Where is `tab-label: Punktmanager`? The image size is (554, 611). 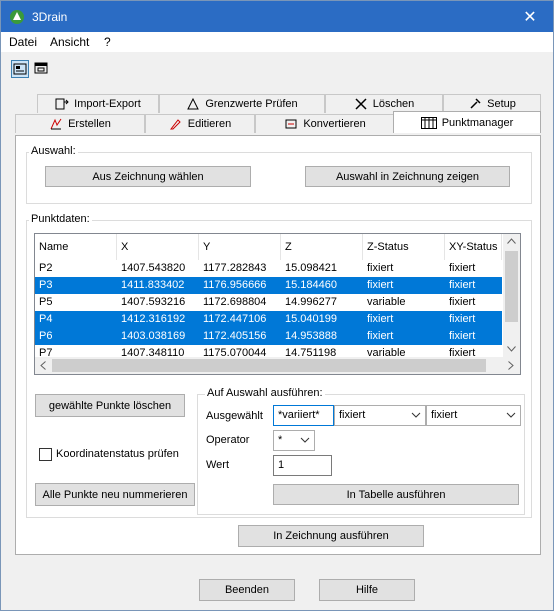 tab-label: Punktmanager is located at coordinates (477, 122).